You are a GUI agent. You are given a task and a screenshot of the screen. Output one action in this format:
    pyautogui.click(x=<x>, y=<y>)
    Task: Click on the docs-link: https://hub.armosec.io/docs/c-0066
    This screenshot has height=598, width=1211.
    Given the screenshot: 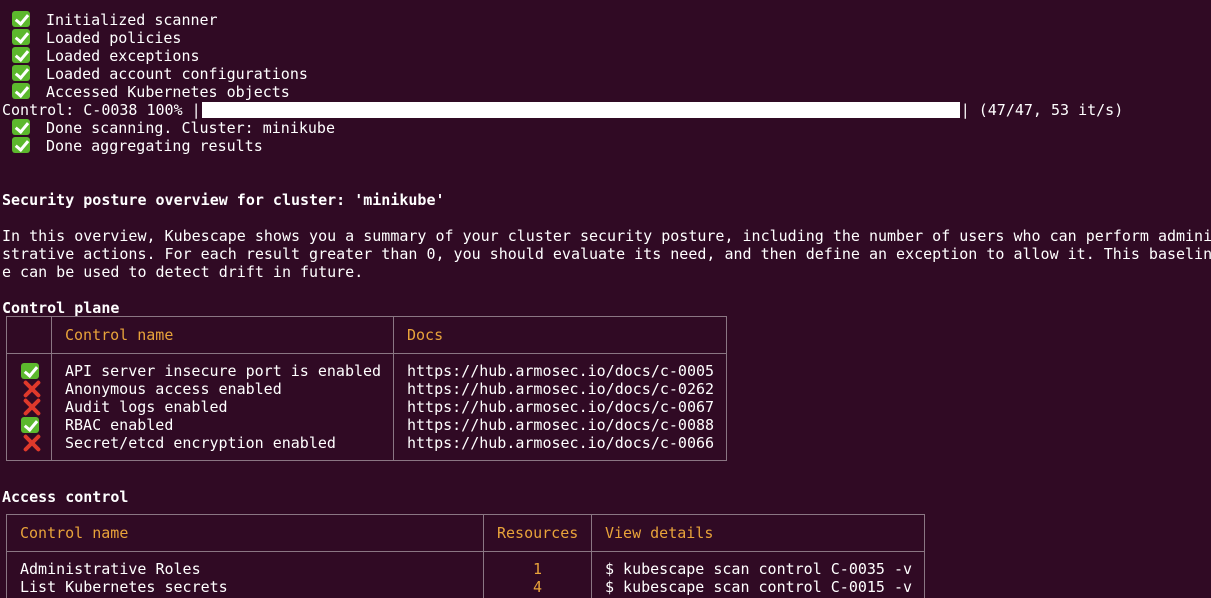 What is the action you would take?
    pyautogui.click(x=560, y=443)
    